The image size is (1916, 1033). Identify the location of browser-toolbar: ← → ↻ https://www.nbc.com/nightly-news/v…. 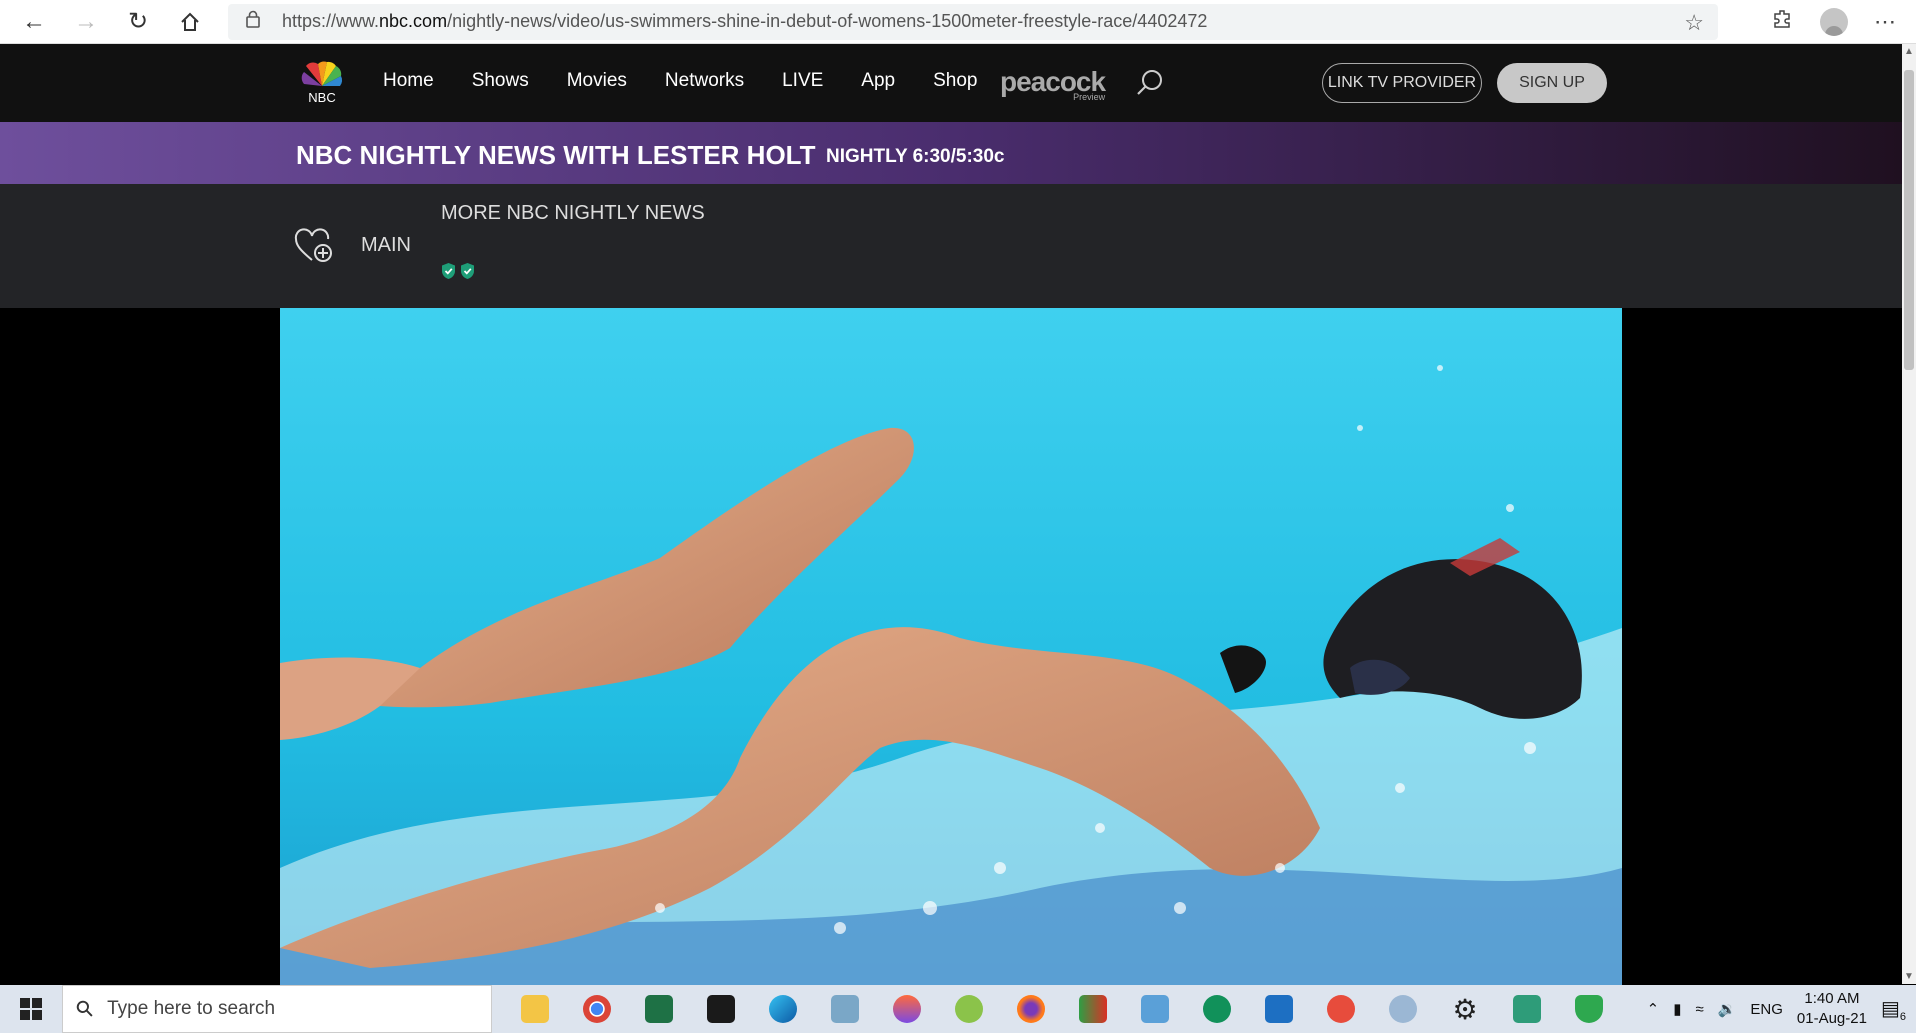
(958, 22).